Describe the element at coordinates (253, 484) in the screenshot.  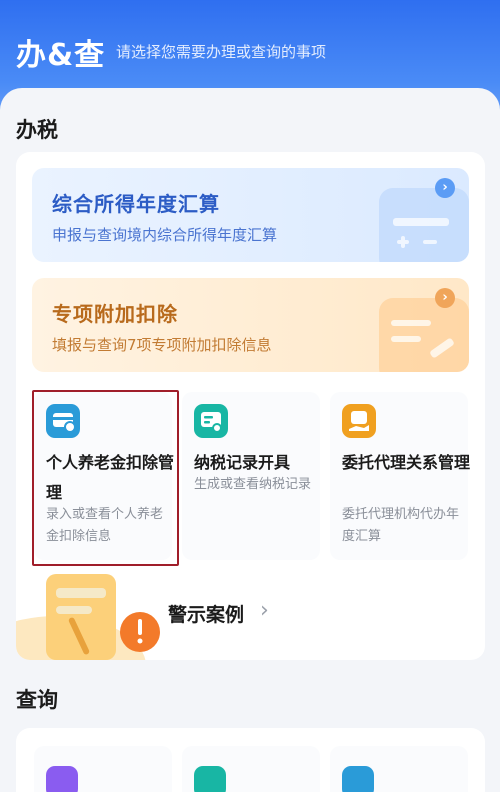
I see `tile-description: 生成或查看纳税记录` at that location.